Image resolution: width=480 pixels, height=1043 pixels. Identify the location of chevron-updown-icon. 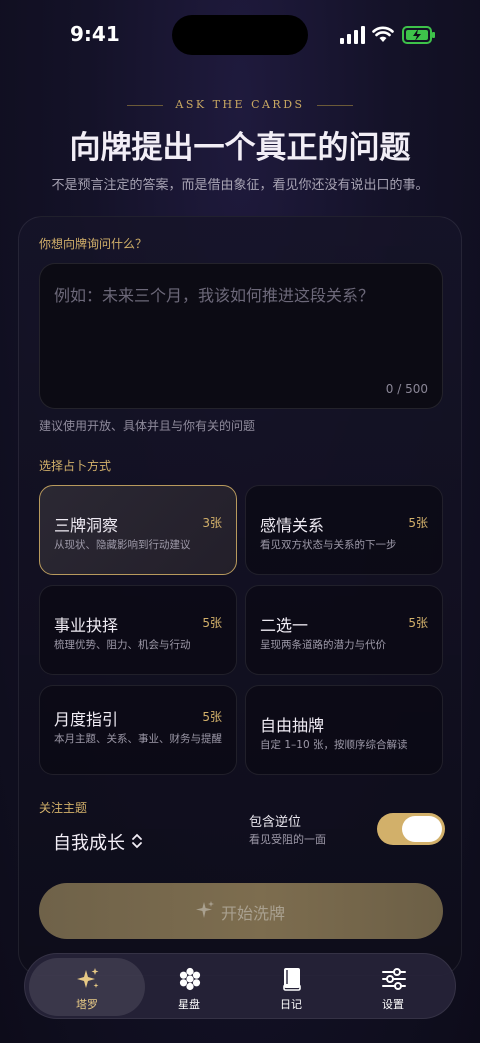
(137, 841).